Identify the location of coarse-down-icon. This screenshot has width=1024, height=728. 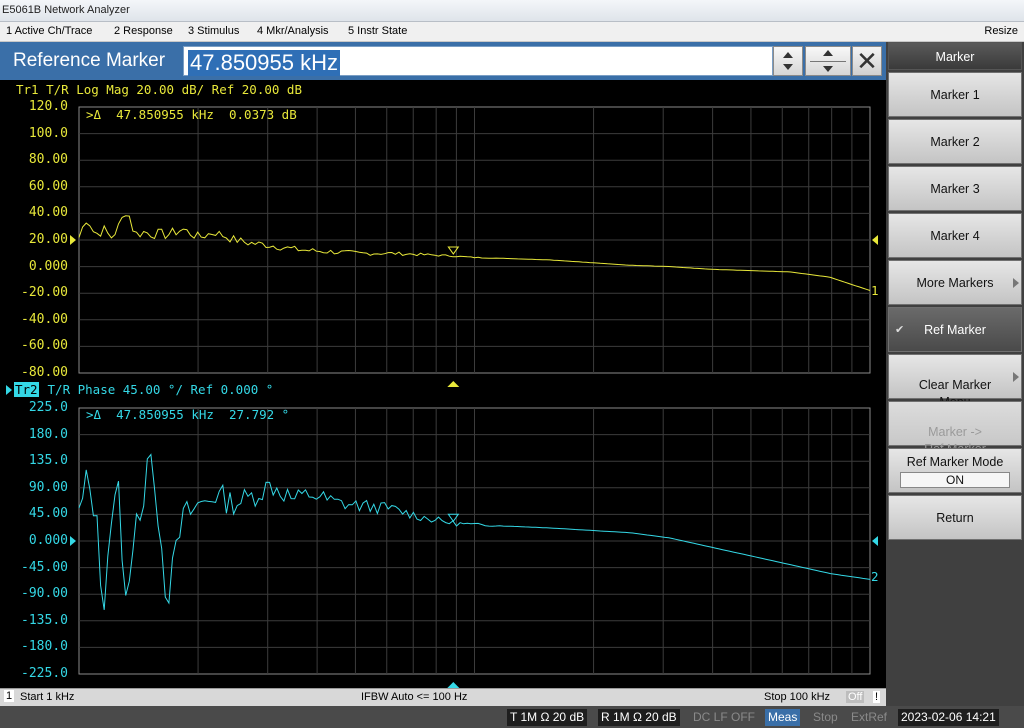
(828, 69).